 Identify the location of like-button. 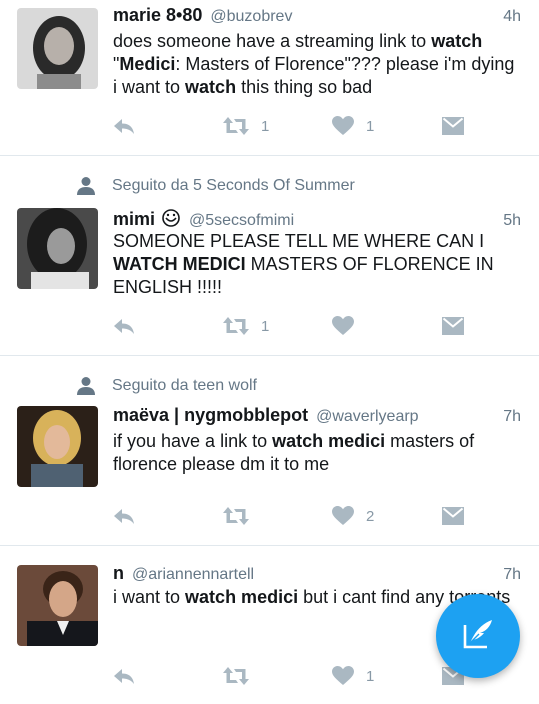
(349, 326).